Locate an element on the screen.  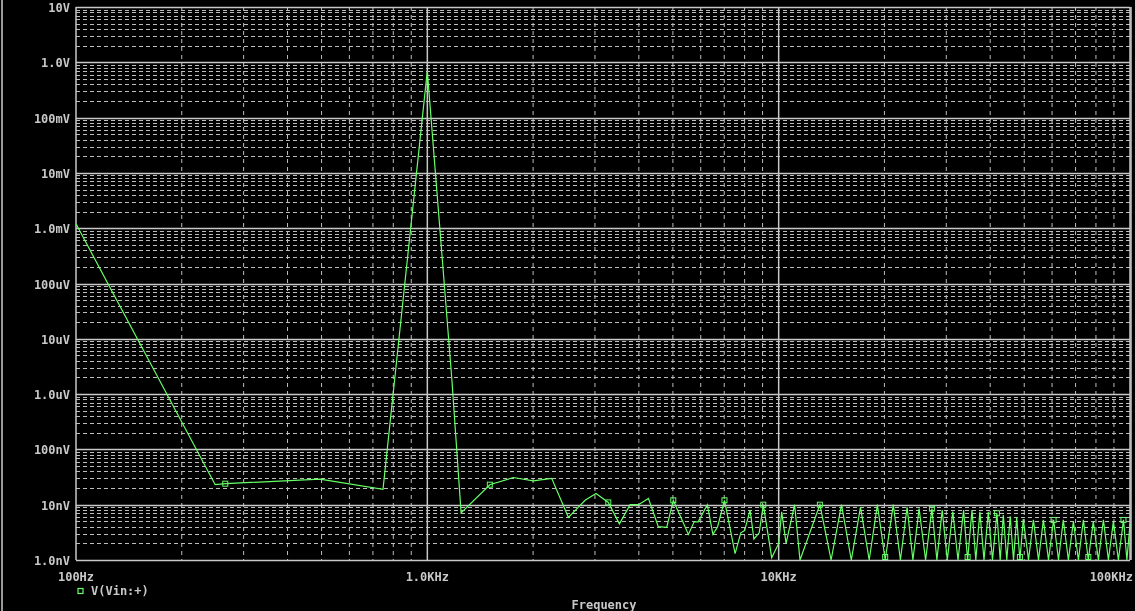
y-axis-label: 10uV is located at coordinates (55, 339).